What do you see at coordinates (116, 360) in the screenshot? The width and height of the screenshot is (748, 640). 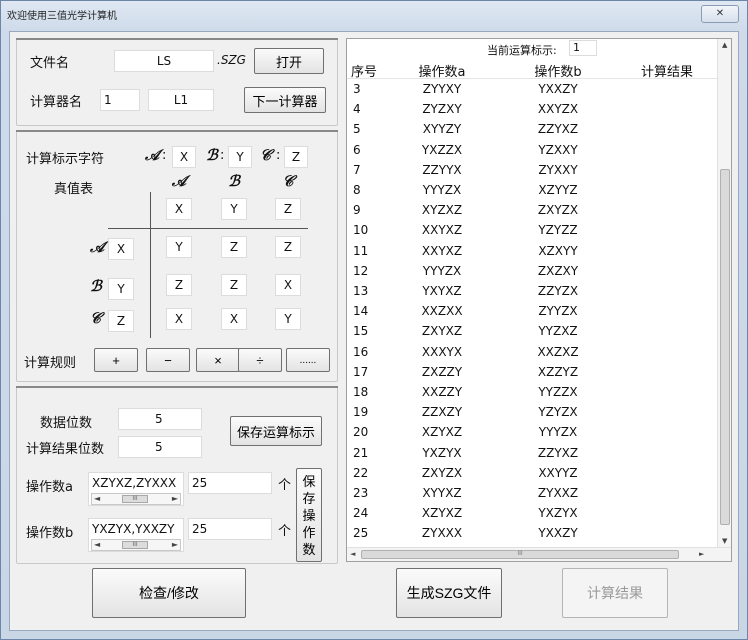 I see `rule-add-button: +` at bounding box center [116, 360].